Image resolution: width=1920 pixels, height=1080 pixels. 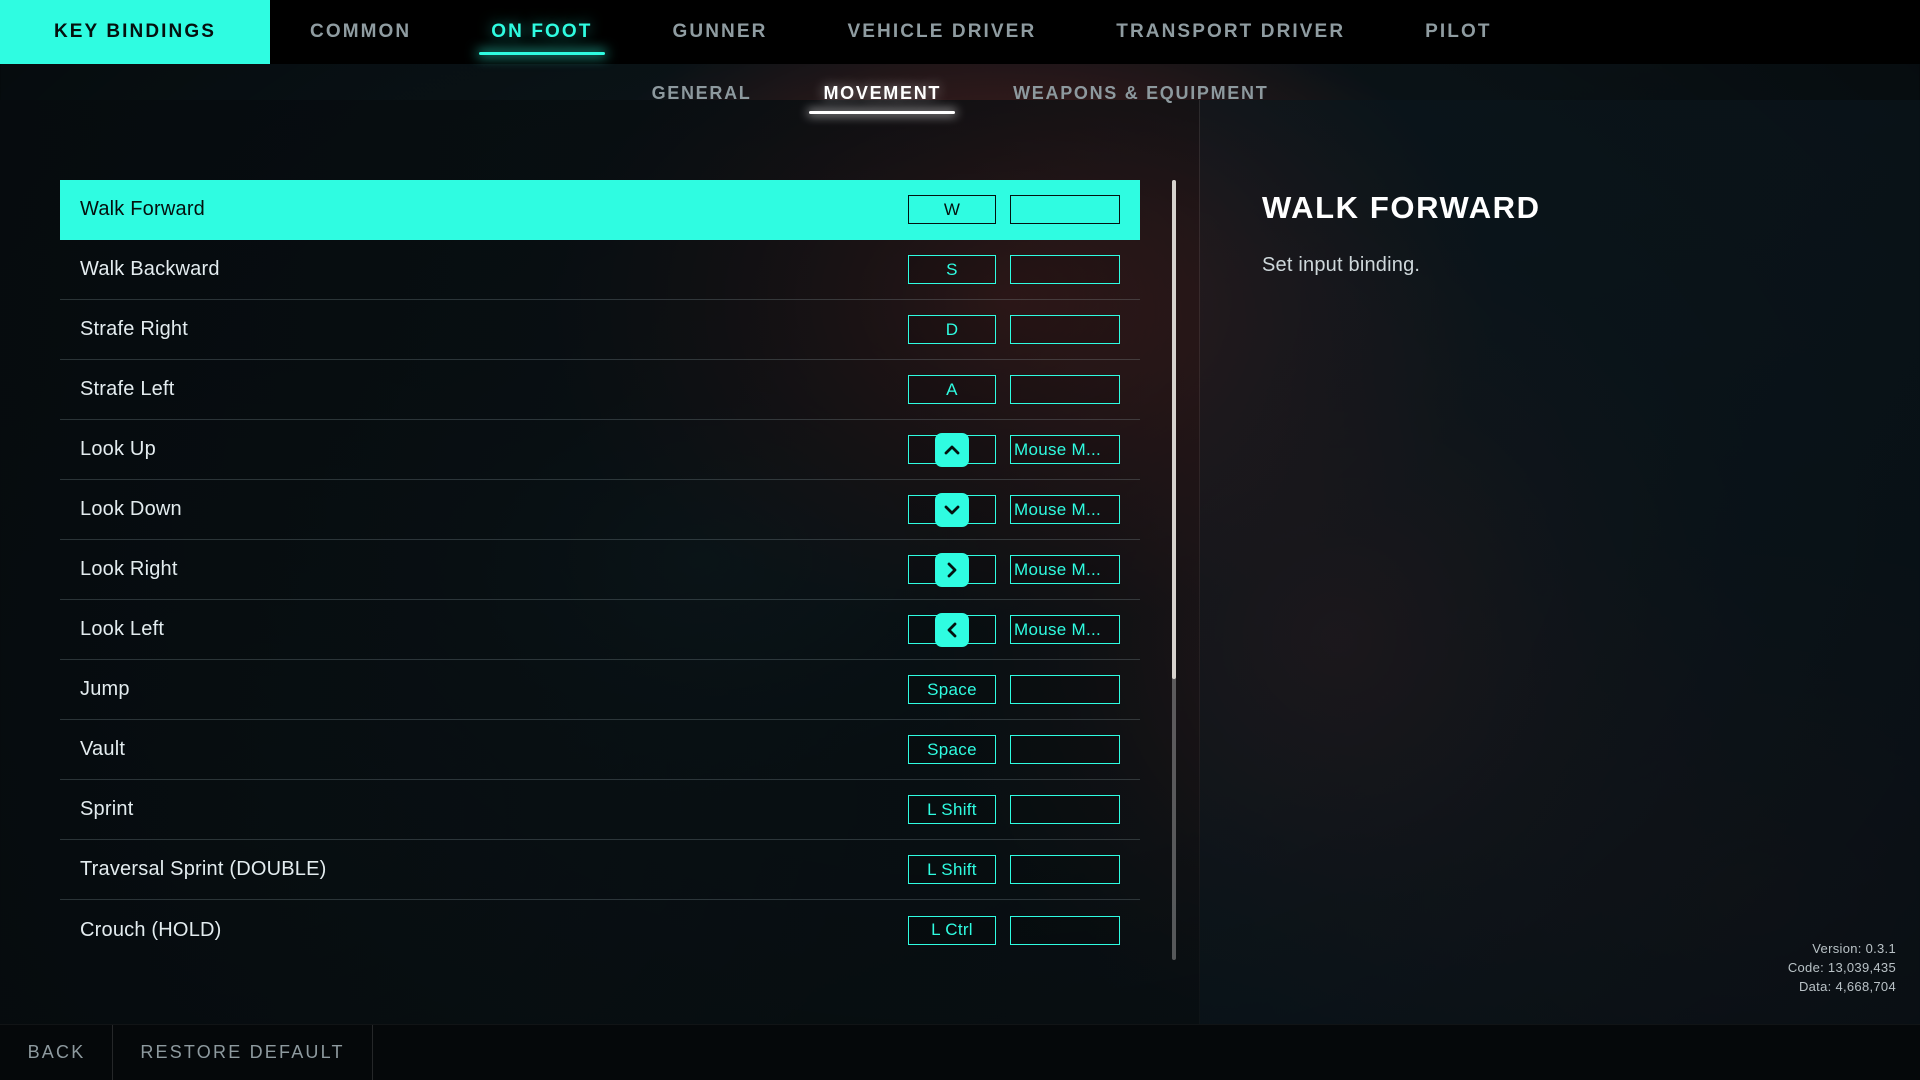 I want to click on binding-primary-value: D, so click(x=952, y=329).